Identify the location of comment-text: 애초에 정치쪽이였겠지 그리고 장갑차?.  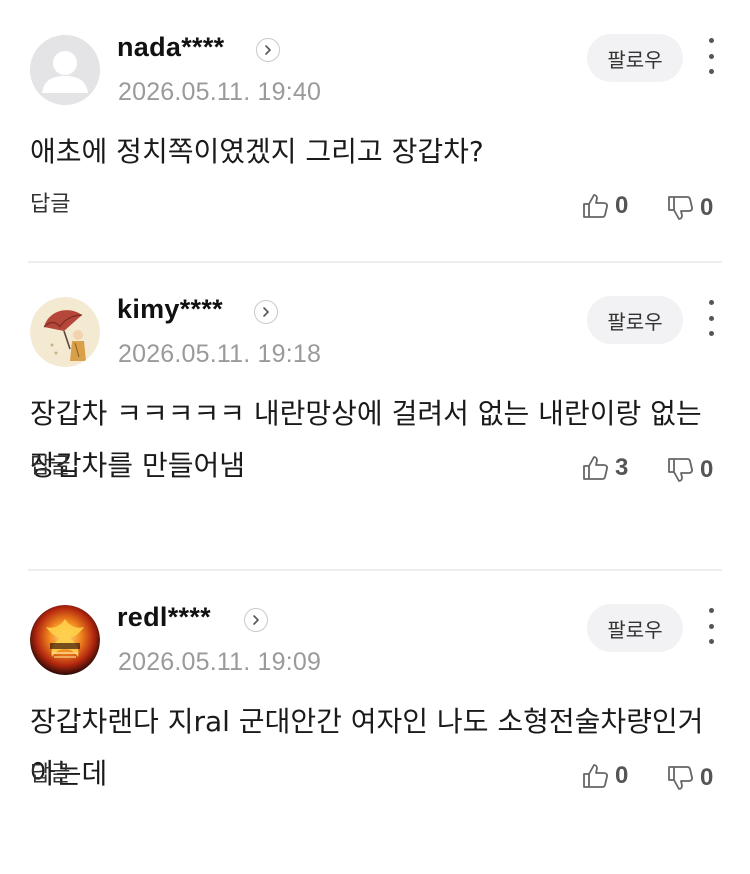
(257, 151).